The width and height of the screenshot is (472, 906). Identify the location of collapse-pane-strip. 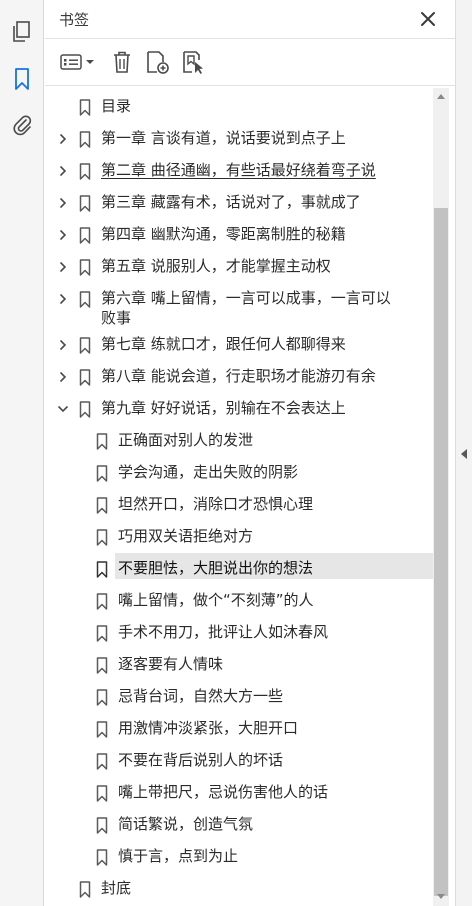
(463, 453).